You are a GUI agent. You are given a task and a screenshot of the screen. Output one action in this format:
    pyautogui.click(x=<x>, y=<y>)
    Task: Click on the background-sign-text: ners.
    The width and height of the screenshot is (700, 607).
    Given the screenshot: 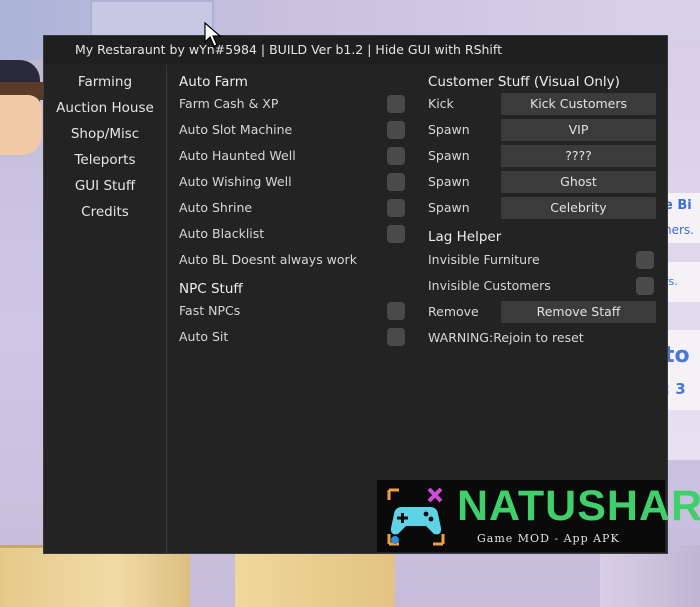 What is the action you would take?
    pyautogui.click(x=679, y=230)
    